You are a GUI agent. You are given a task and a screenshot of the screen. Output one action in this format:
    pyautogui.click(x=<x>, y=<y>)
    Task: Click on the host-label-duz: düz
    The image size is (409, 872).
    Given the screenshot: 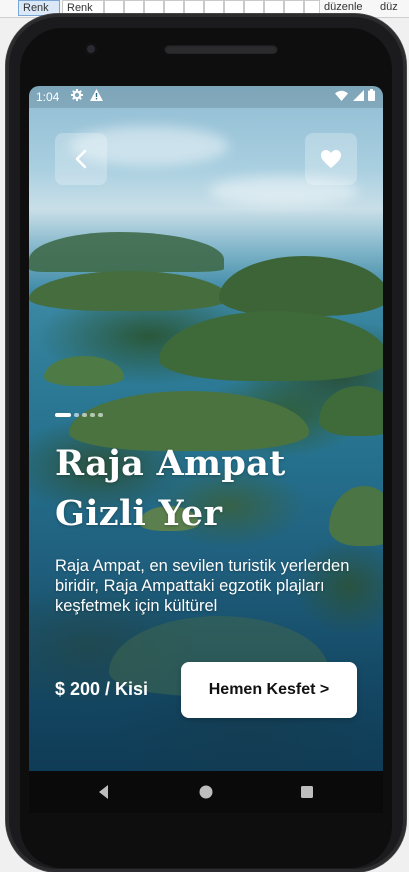 What is the action you would take?
    pyautogui.click(x=389, y=7)
    